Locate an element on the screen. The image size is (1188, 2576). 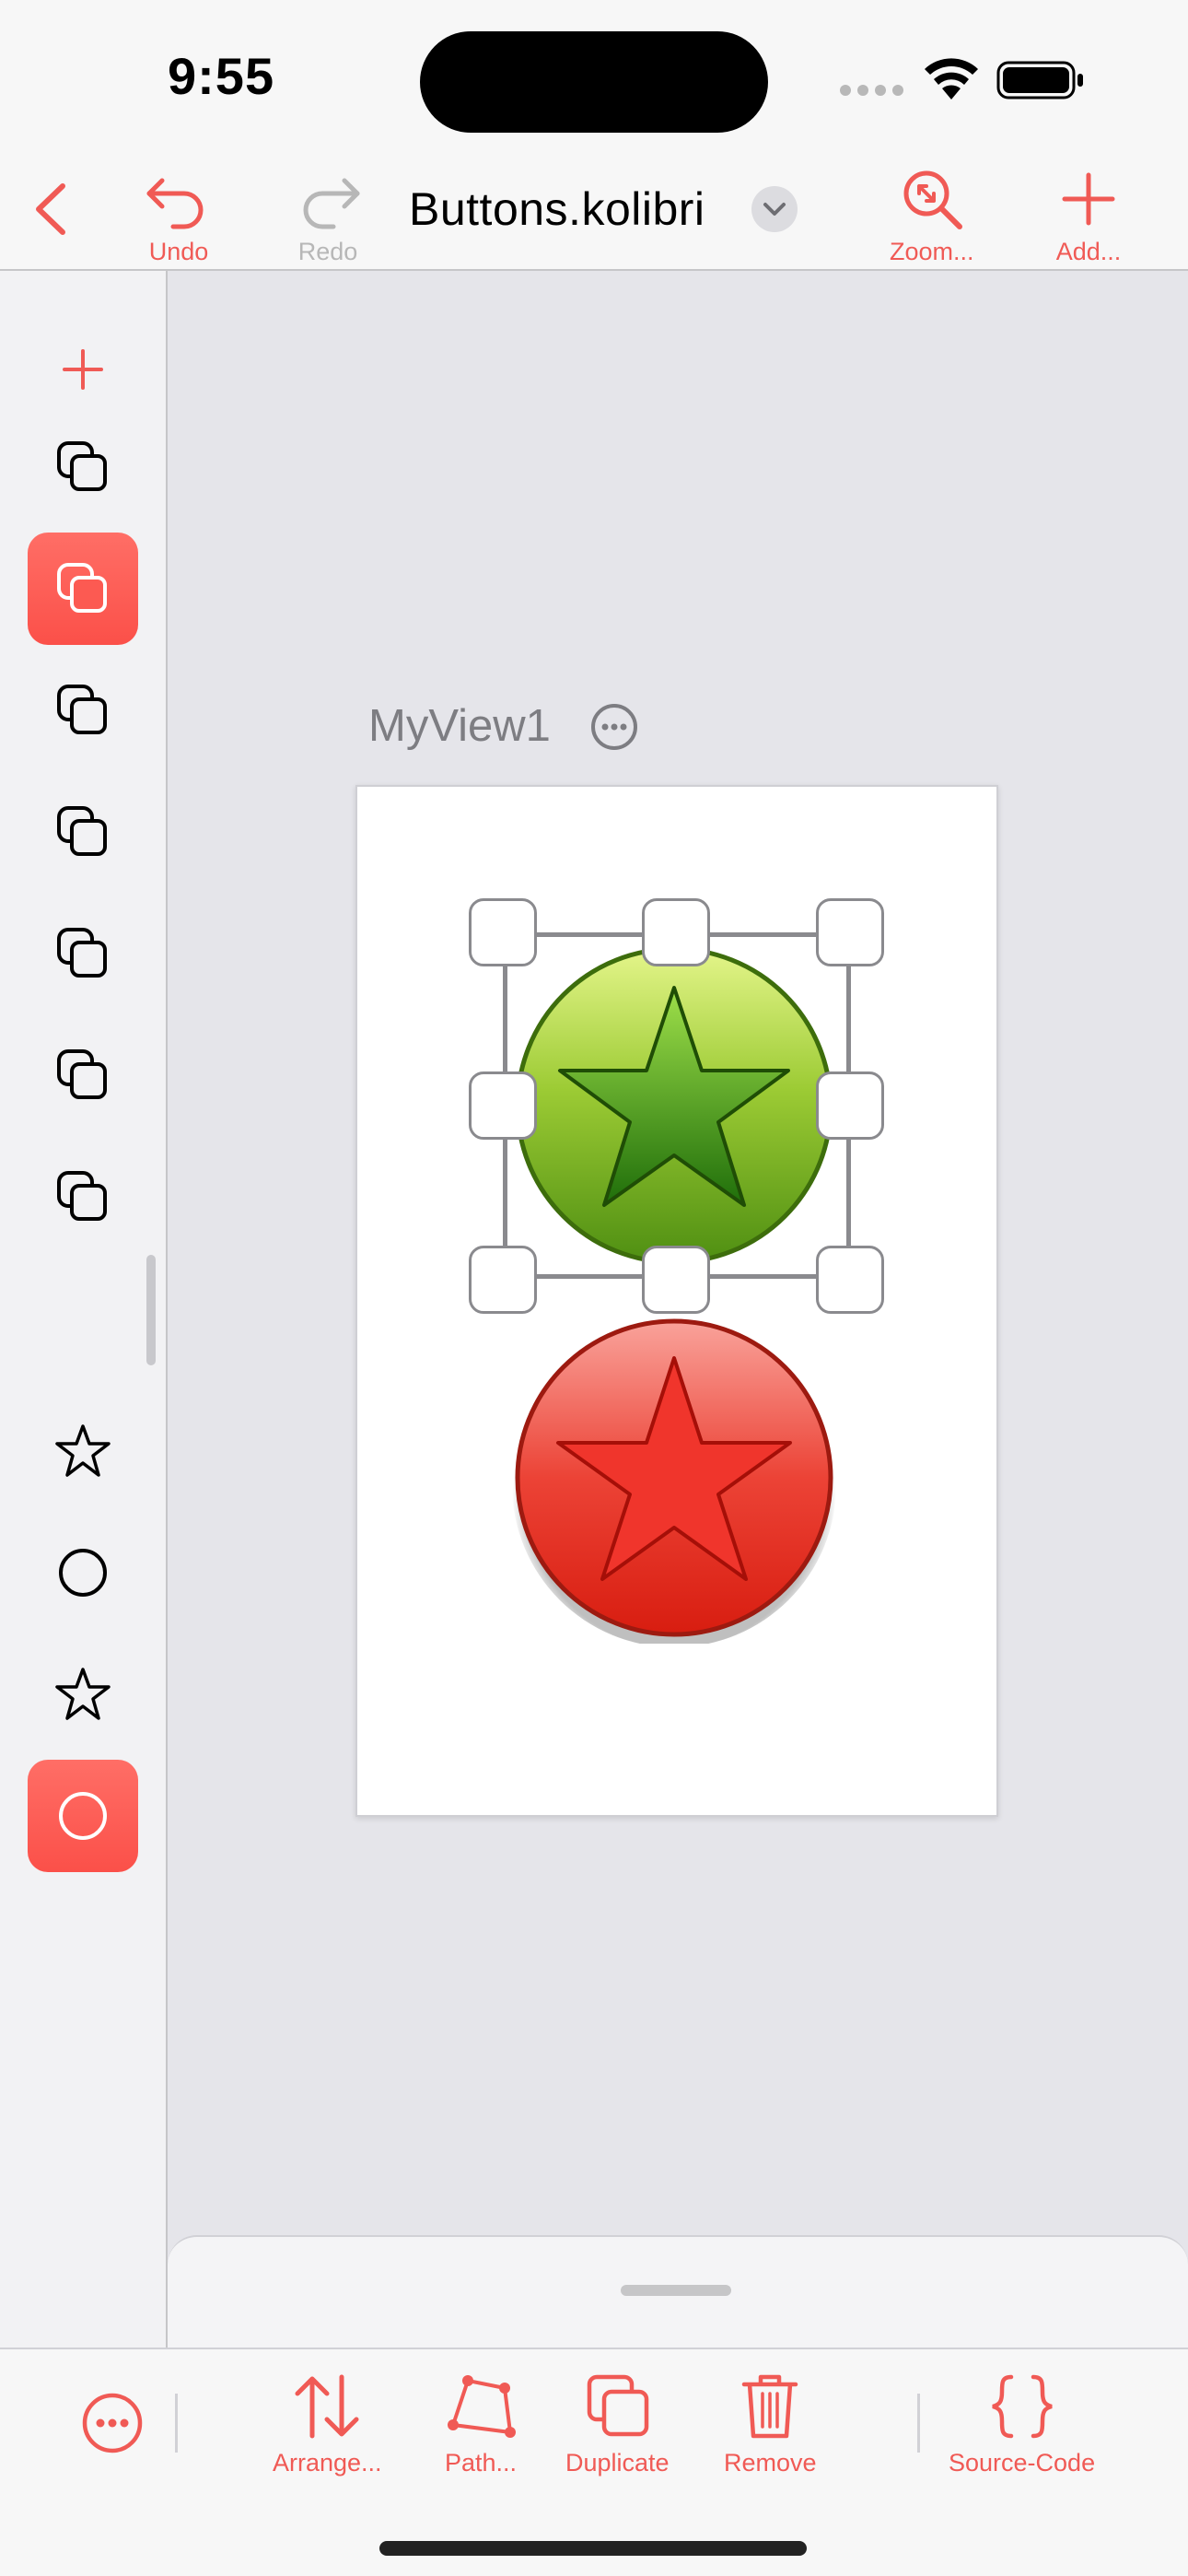
chevron-down-icon is located at coordinates (774, 209).